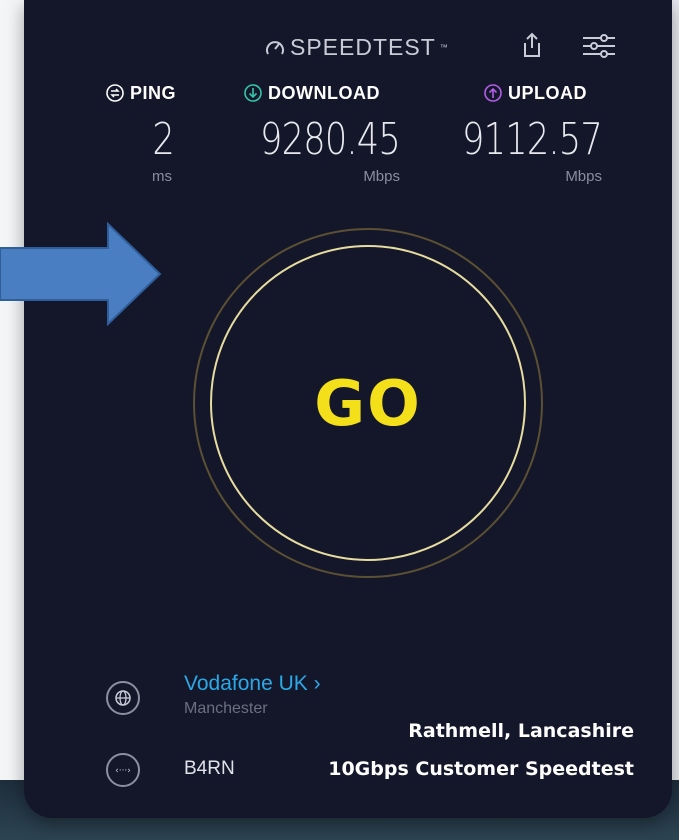 The image size is (679, 840). What do you see at coordinates (547, 92) in the screenshot?
I see `upload-label: UPLOAD` at bounding box center [547, 92].